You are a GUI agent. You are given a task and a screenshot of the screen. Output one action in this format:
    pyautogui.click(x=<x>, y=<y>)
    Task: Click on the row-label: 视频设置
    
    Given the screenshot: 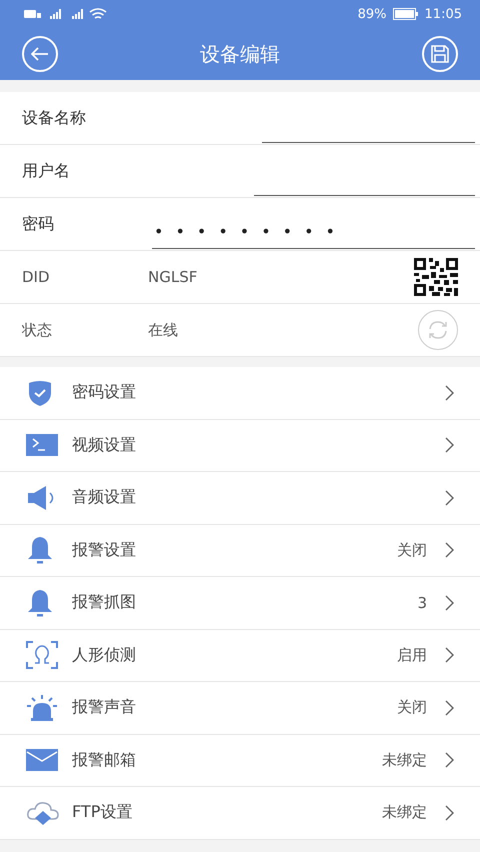 What is the action you would take?
    pyautogui.click(x=104, y=445)
    